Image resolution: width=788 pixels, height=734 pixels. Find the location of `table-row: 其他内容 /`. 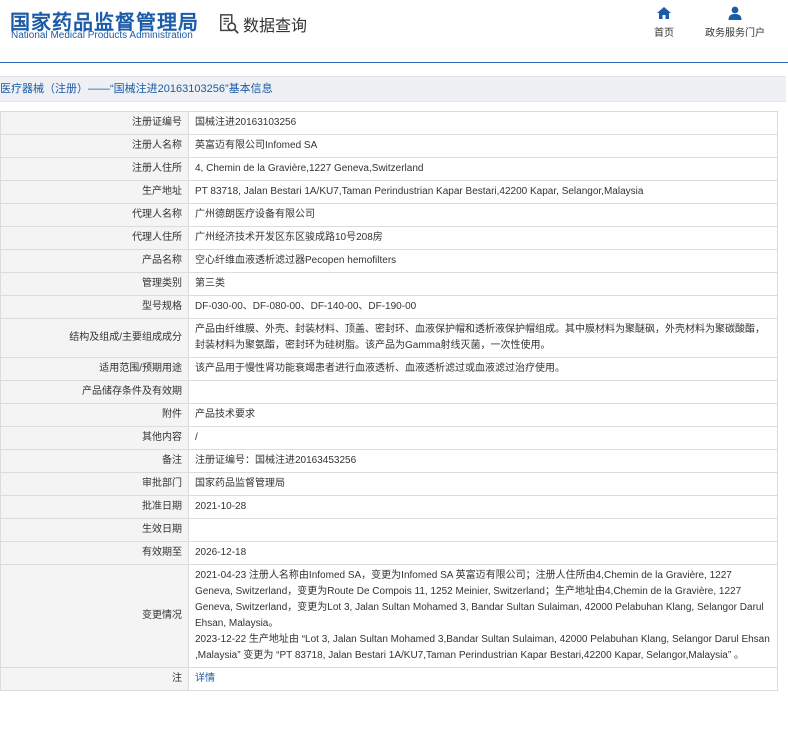

table-row: 其他内容 / is located at coordinates (389, 438).